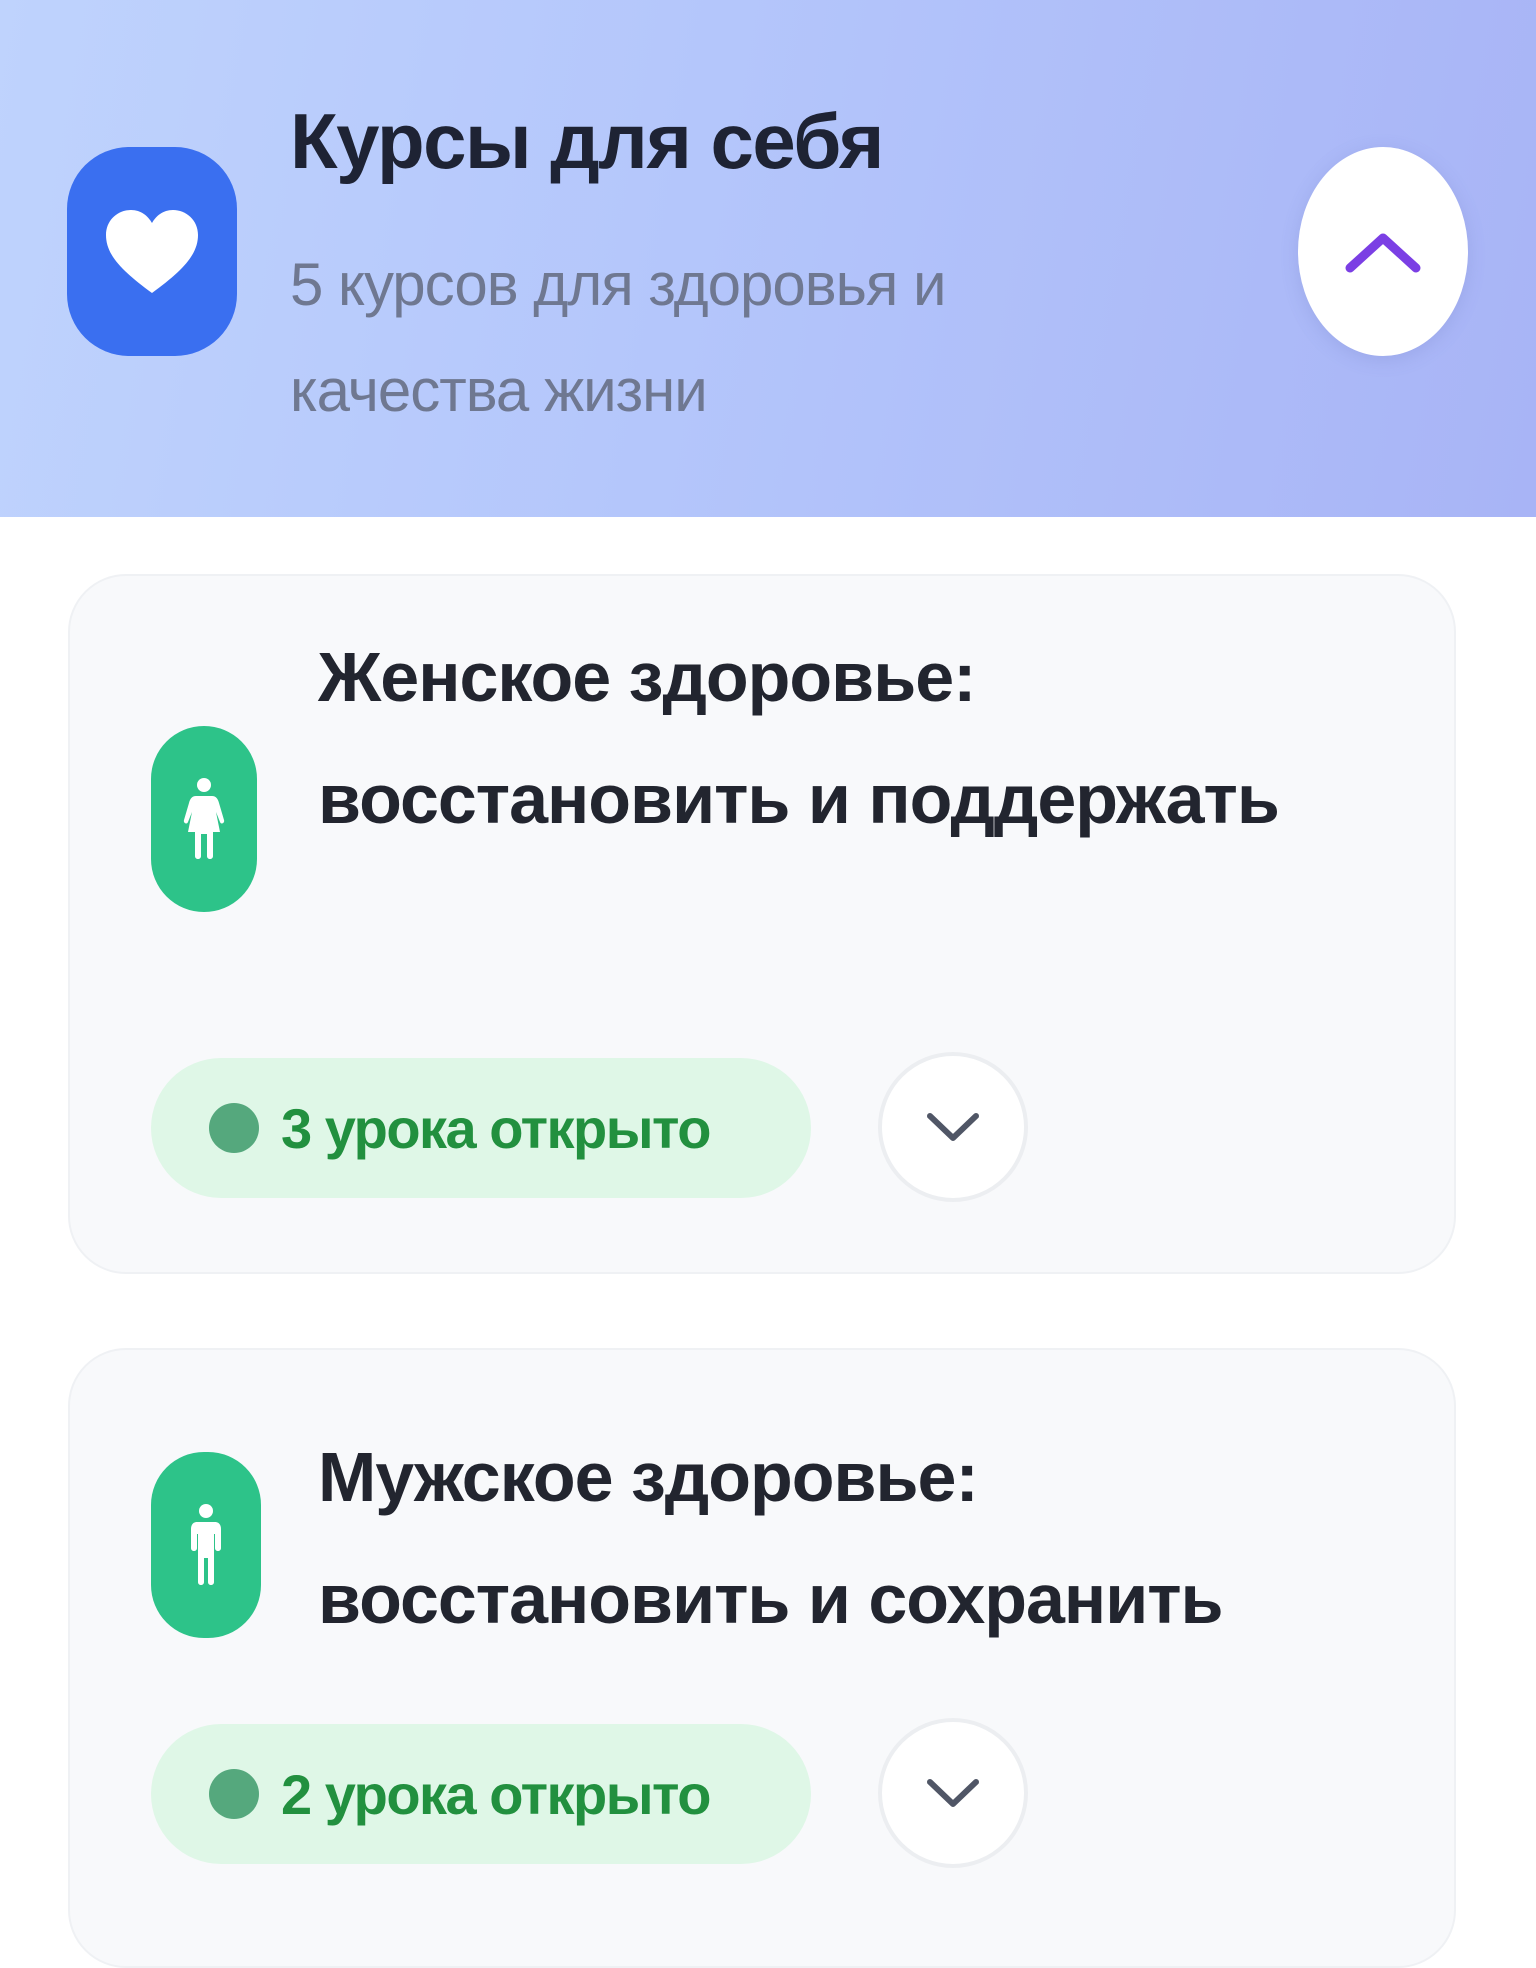 The width and height of the screenshot is (1536, 1968). I want to click on collapse-button, so click(1383, 251).